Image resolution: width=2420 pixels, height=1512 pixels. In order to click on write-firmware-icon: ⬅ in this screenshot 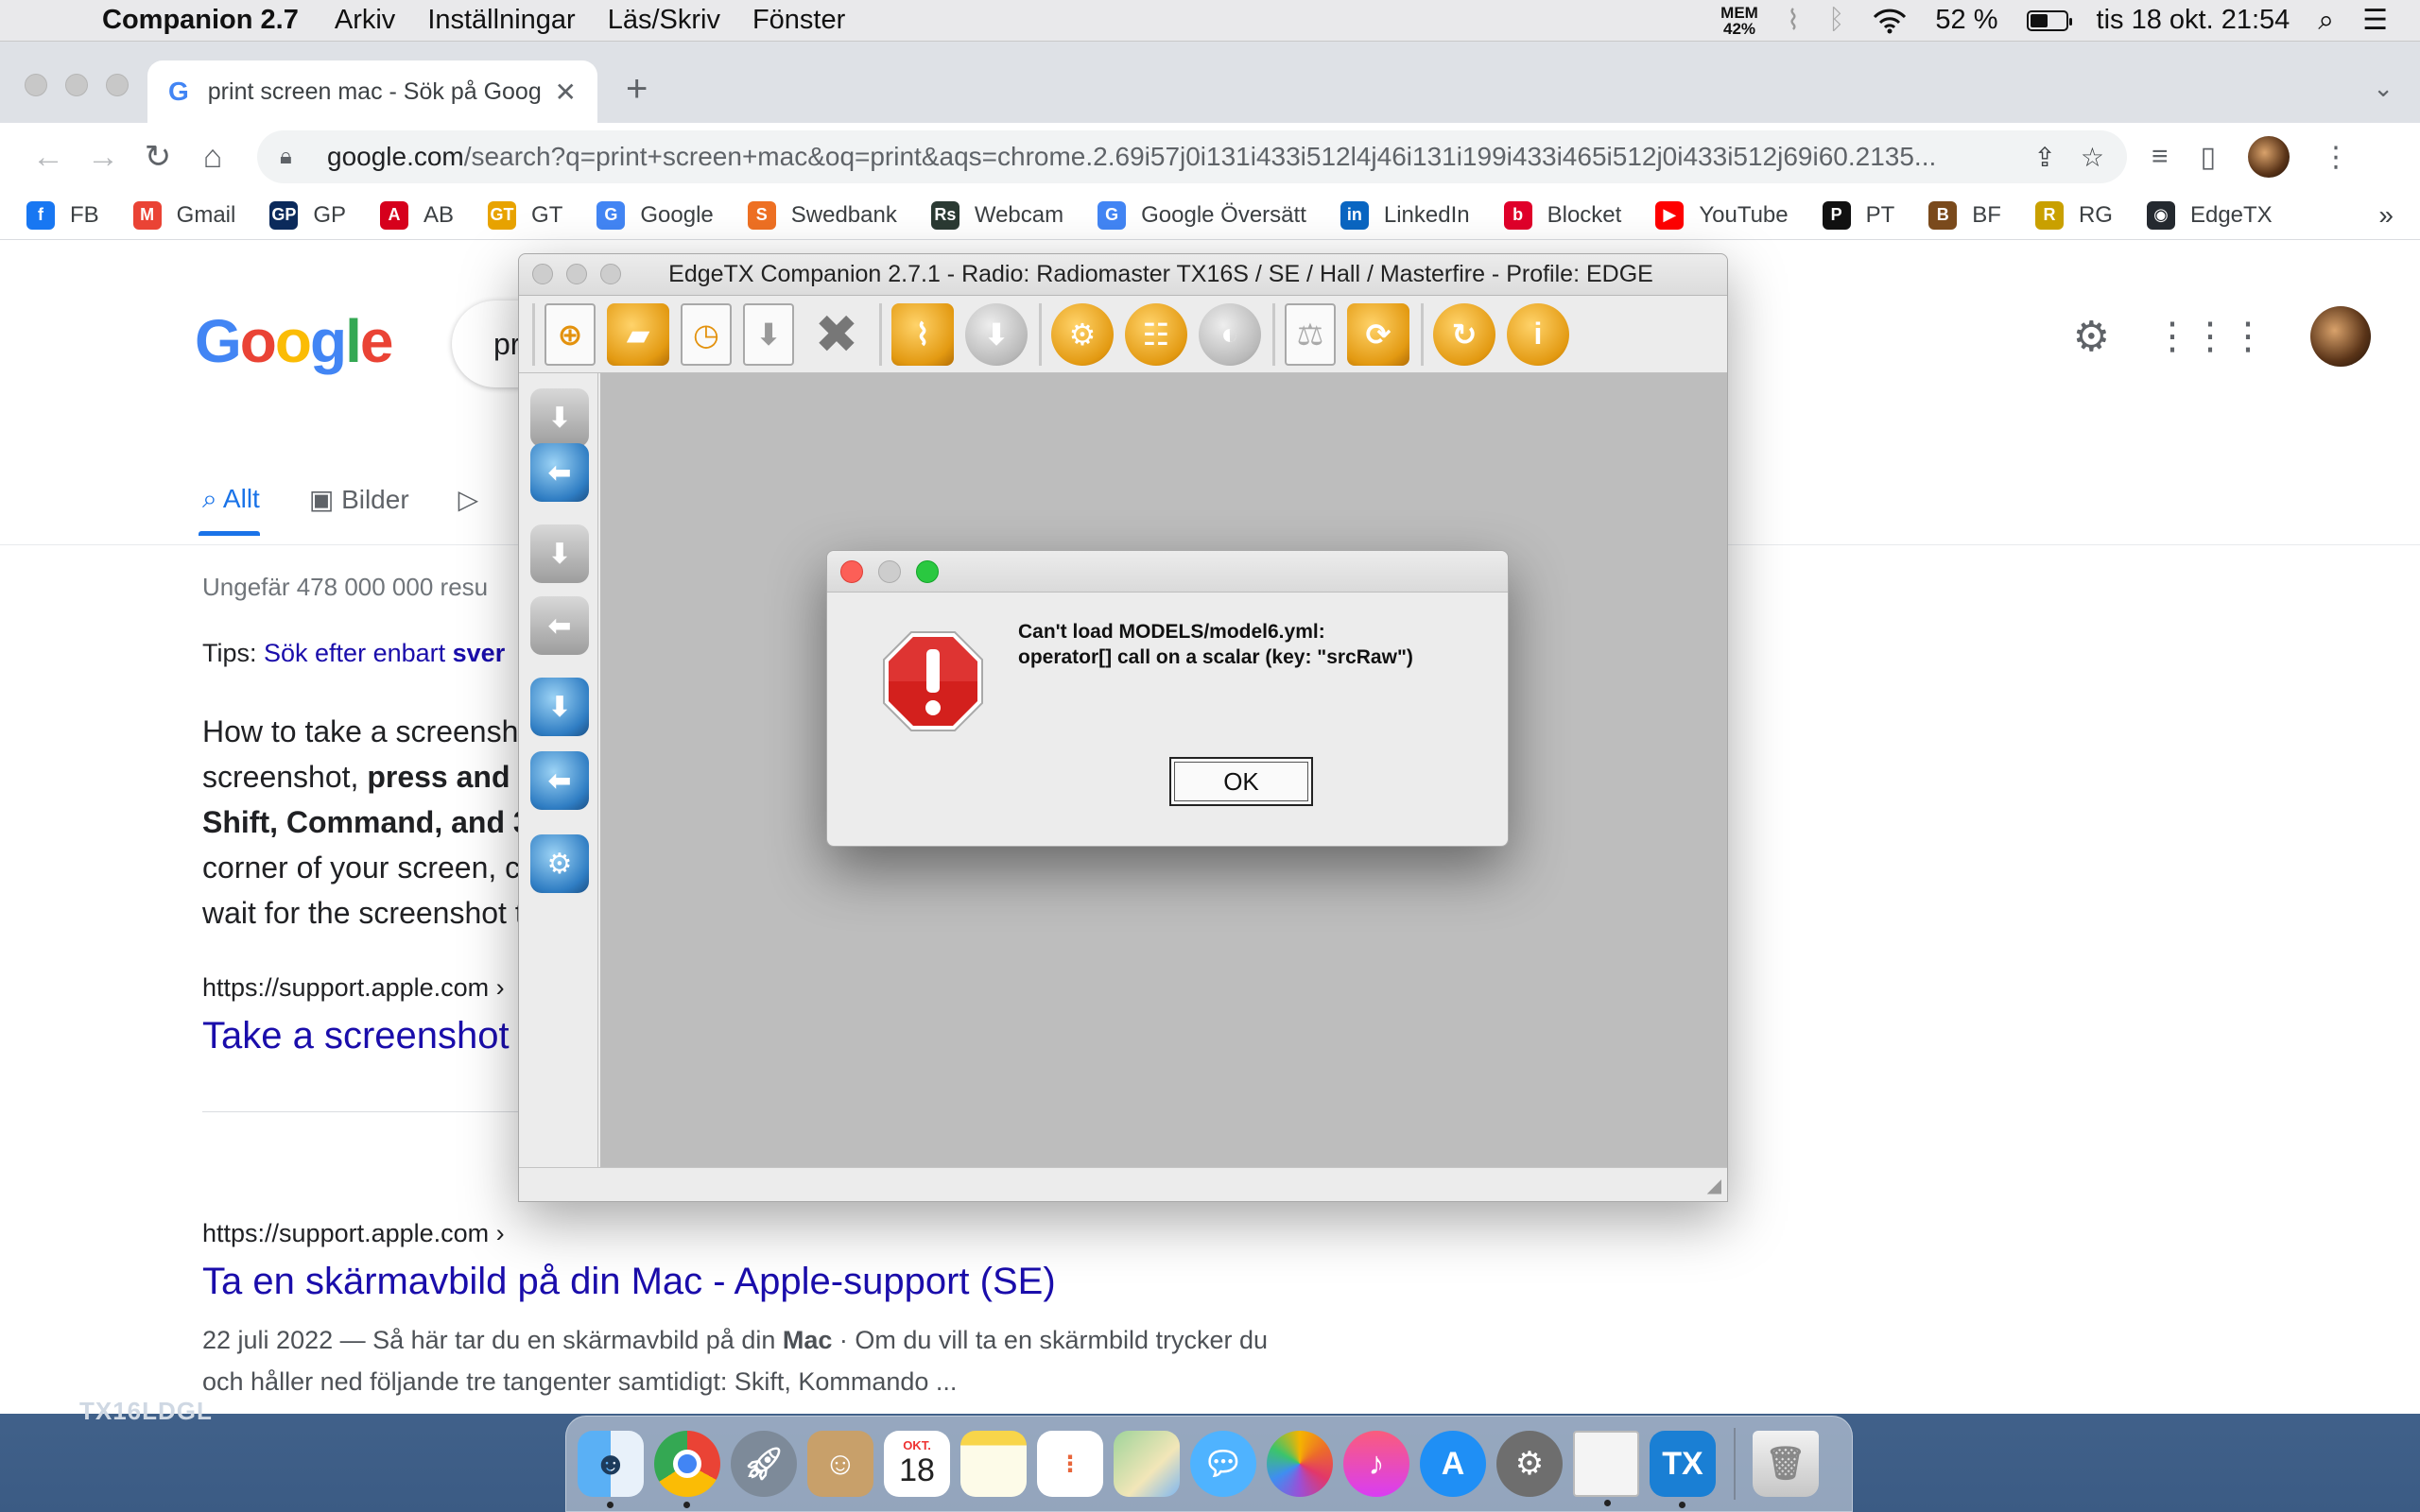, I will do `click(559, 625)`.